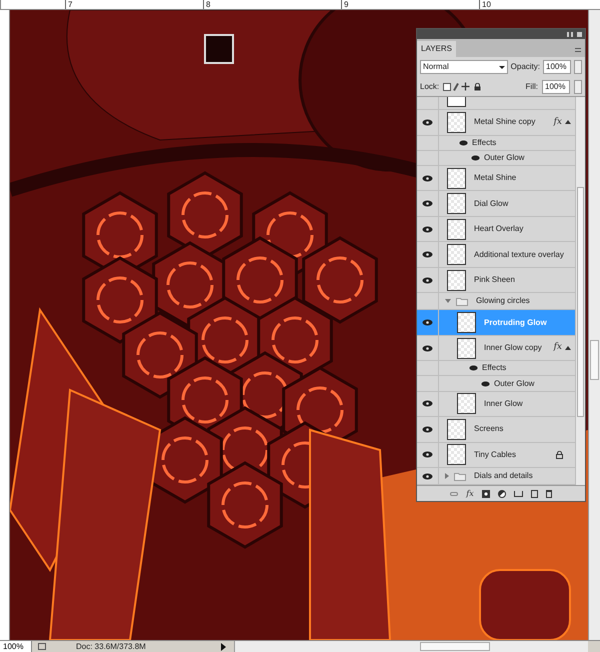 This screenshot has width=600, height=652. Describe the element at coordinates (503, 301) in the screenshot. I see `group-name: Glowing circles` at that location.